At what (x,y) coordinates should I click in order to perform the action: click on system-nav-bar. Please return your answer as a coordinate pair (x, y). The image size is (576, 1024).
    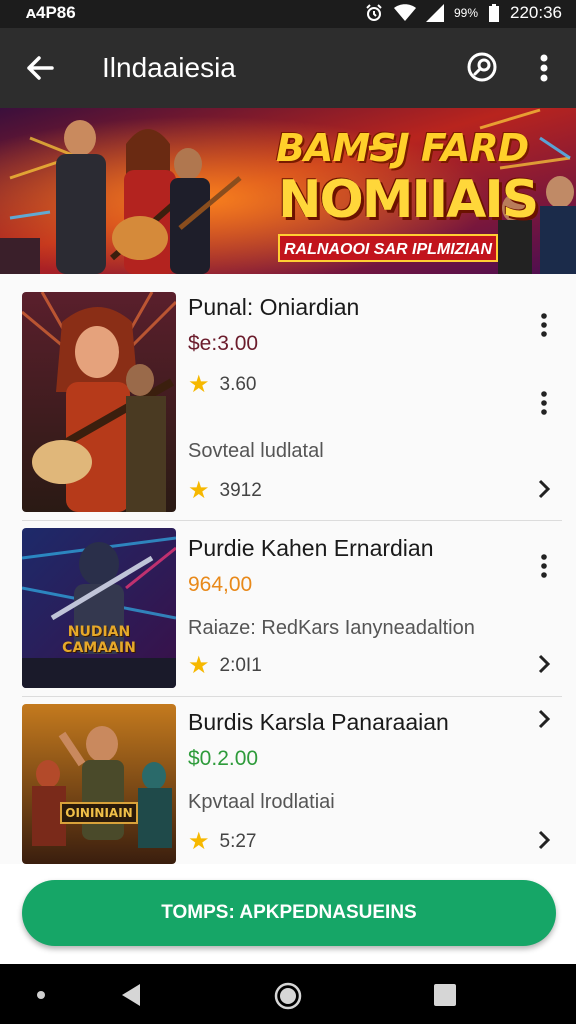
    Looking at the image, I should click on (288, 994).